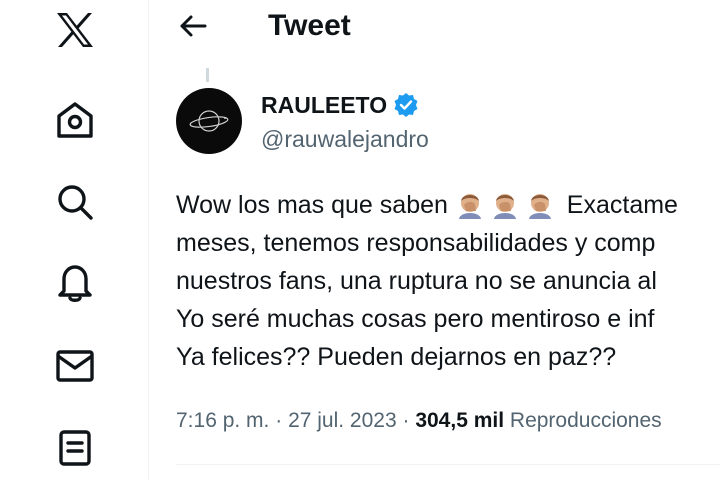 The image size is (720, 480). I want to click on list-icon, so click(75, 448).